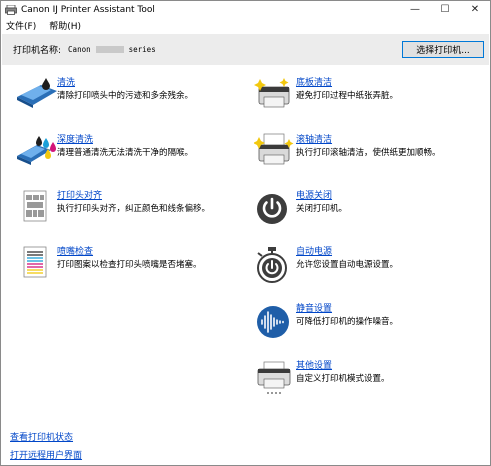 The image size is (491, 466). Describe the element at coordinates (35, 206) in the screenshot. I see `print-head-alignment-icon` at that location.